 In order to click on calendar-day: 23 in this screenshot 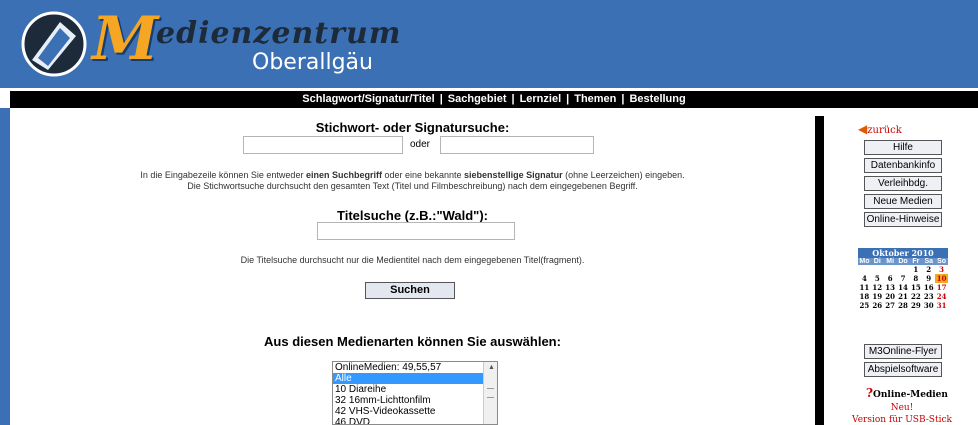, I will do `click(928, 296)`.